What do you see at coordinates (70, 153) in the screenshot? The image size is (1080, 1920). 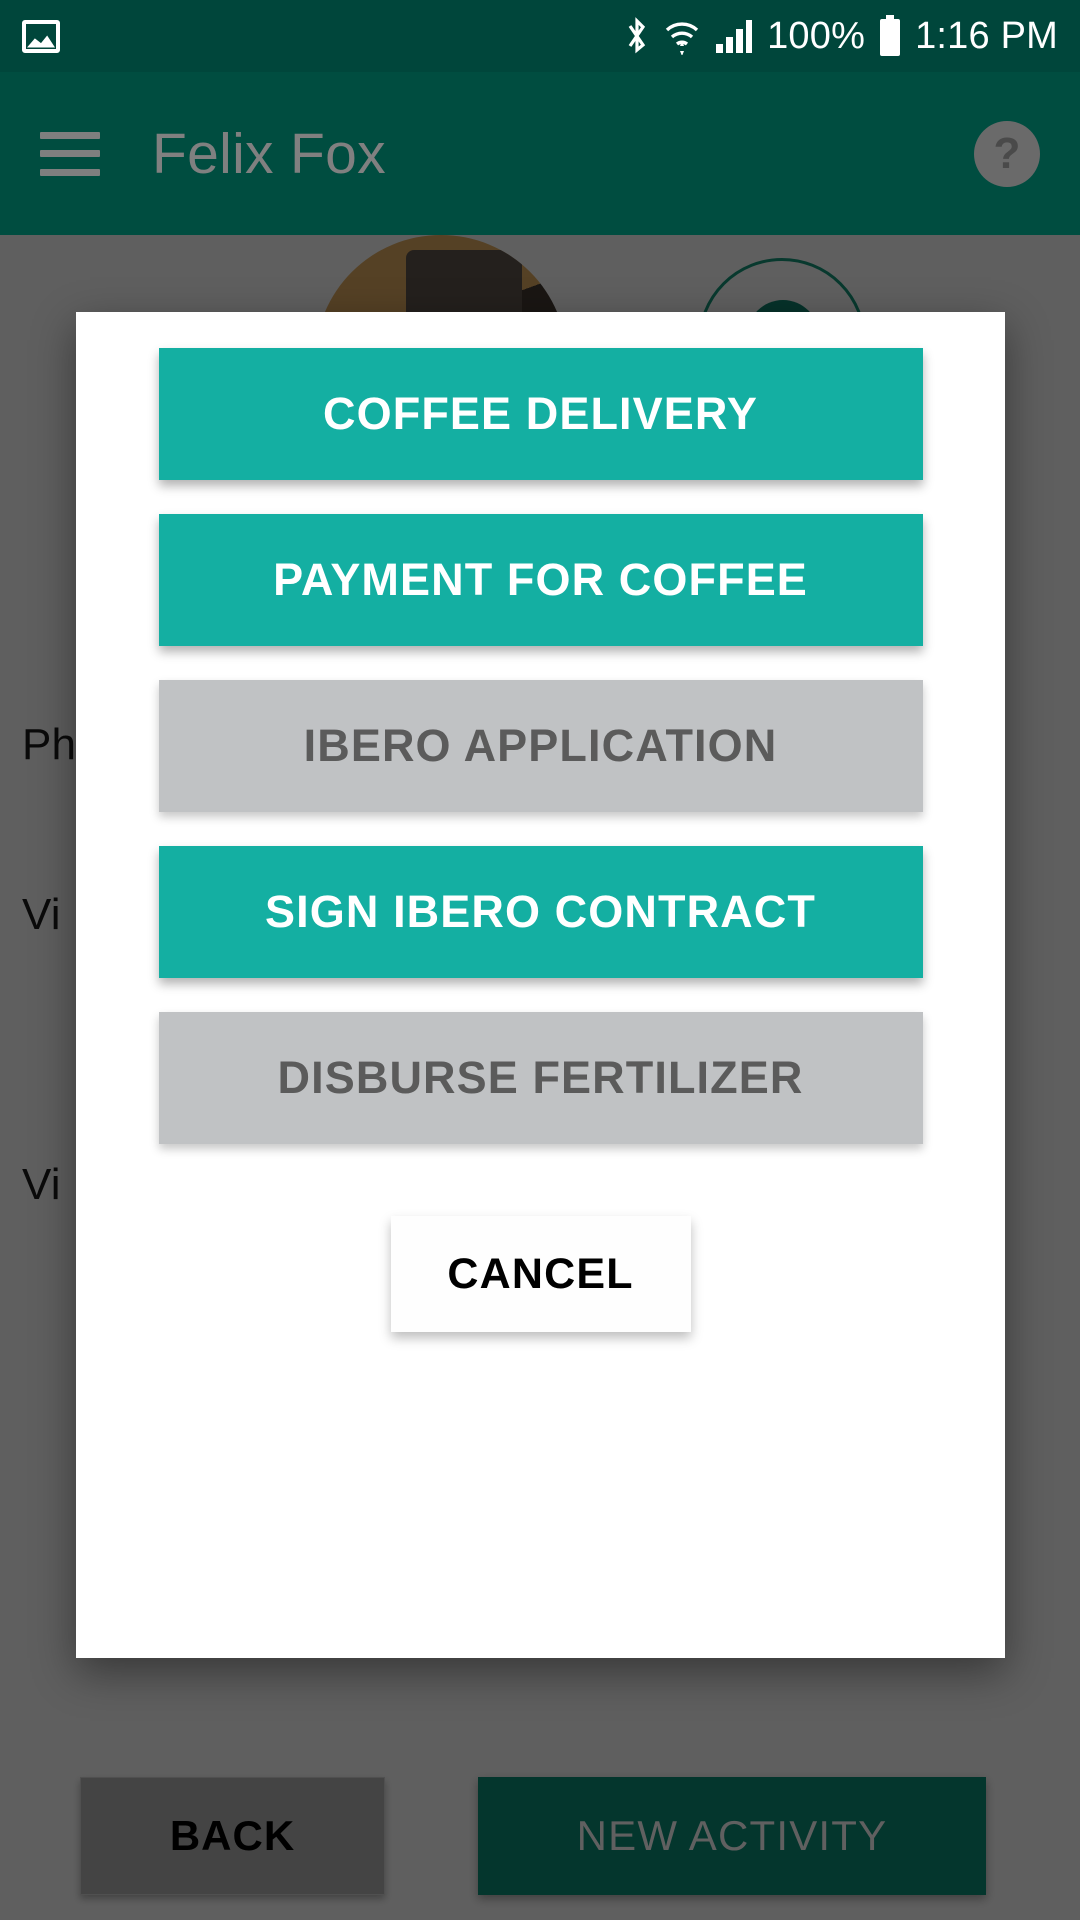 I see `hamburger-menu-icon` at bounding box center [70, 153].